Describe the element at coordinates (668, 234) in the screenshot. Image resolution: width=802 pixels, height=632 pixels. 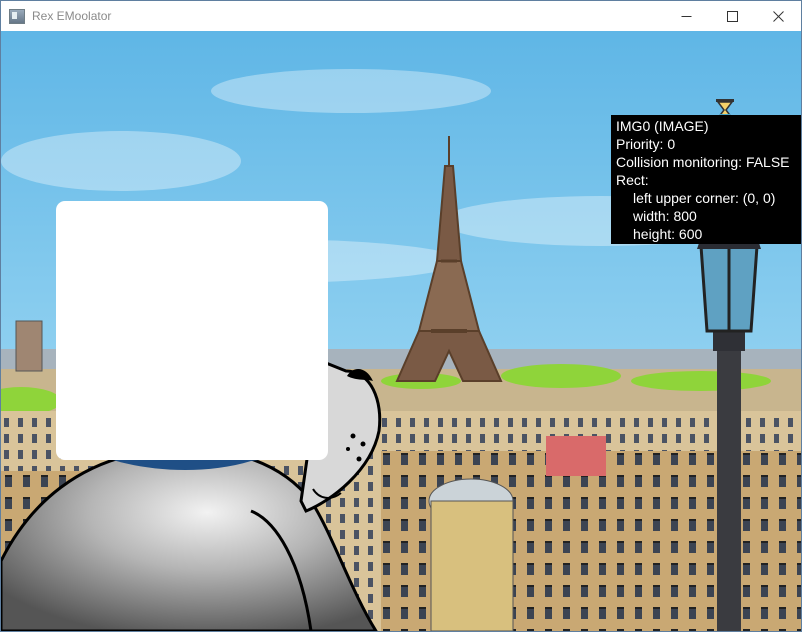
I see `info-height: height: 600` at that location.